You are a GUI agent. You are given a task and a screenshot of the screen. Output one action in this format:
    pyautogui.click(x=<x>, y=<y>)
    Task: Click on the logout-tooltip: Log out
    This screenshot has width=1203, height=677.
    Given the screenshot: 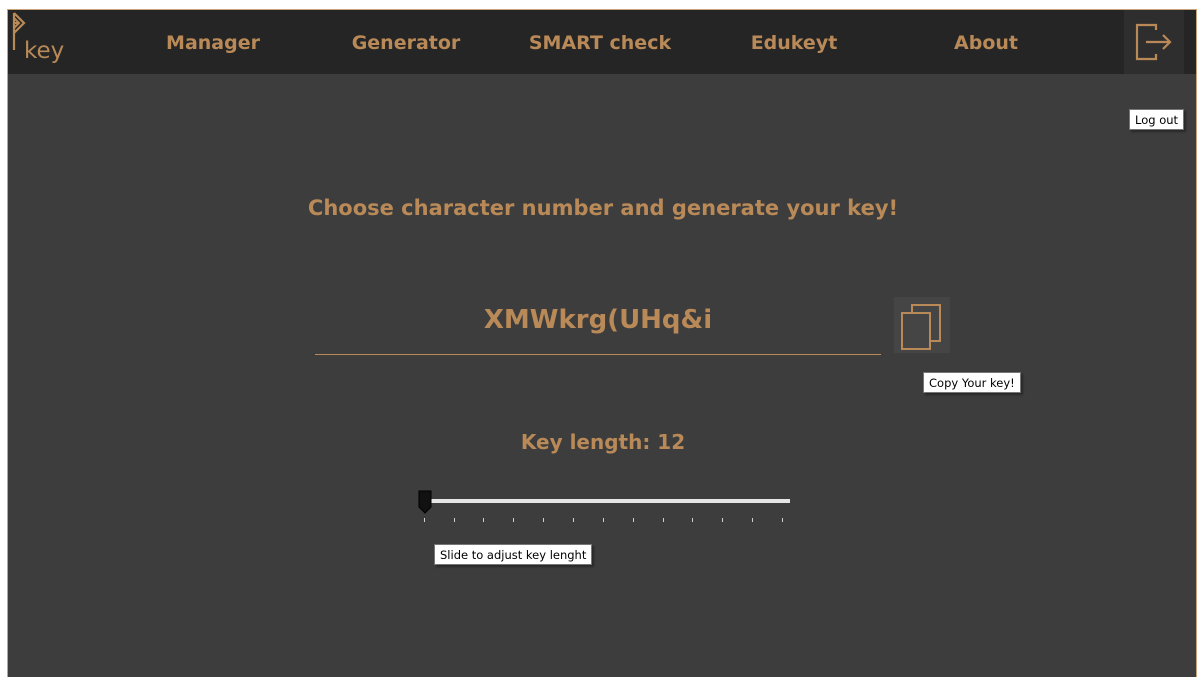 What is the action you would take?
    pyautogui.click(x=1157, y=119)
    